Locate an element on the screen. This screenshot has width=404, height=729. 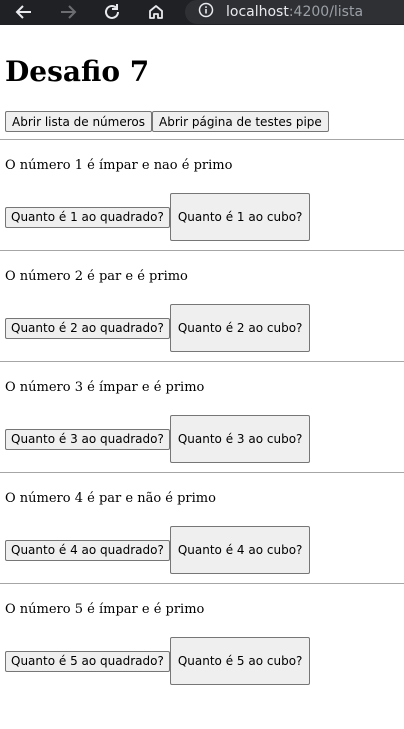
site-info-icon is located at coordinates (206, 12).